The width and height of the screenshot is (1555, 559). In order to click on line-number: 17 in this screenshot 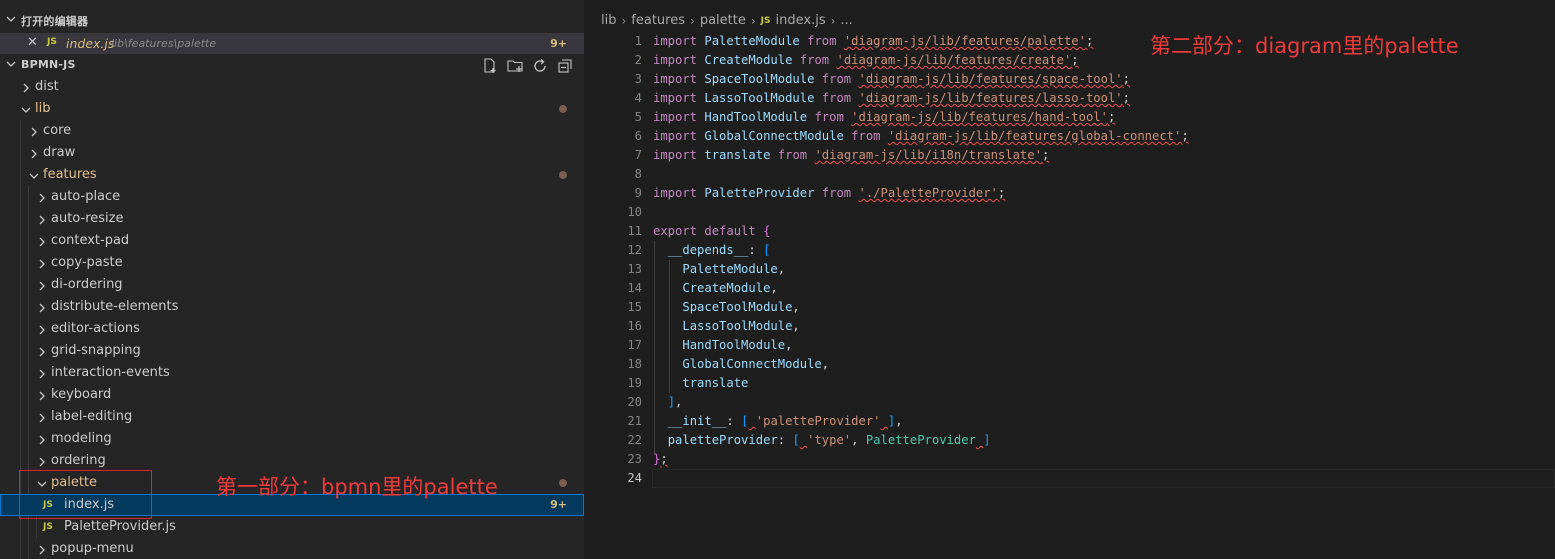, I will do `click(634, 345)`.